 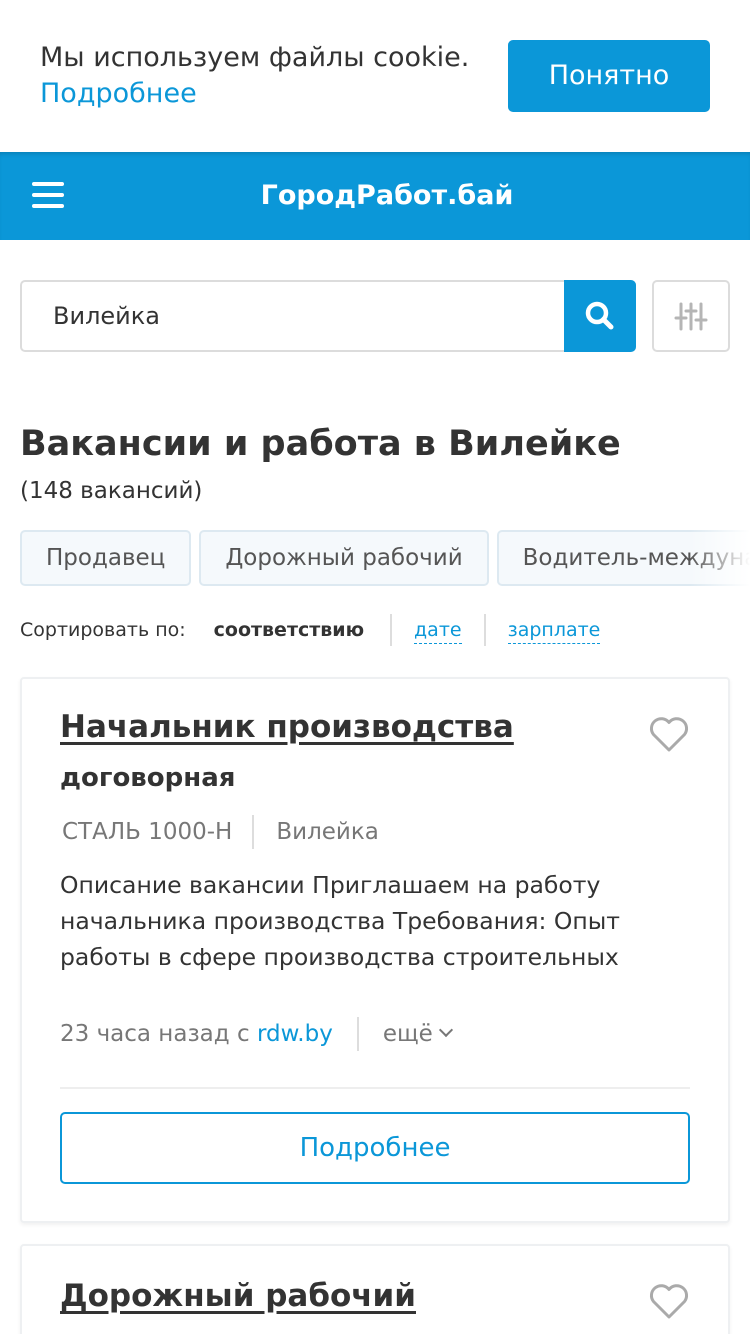 I want to click on posted-time: 23 часа назад с, so click(x=155, y=1034).